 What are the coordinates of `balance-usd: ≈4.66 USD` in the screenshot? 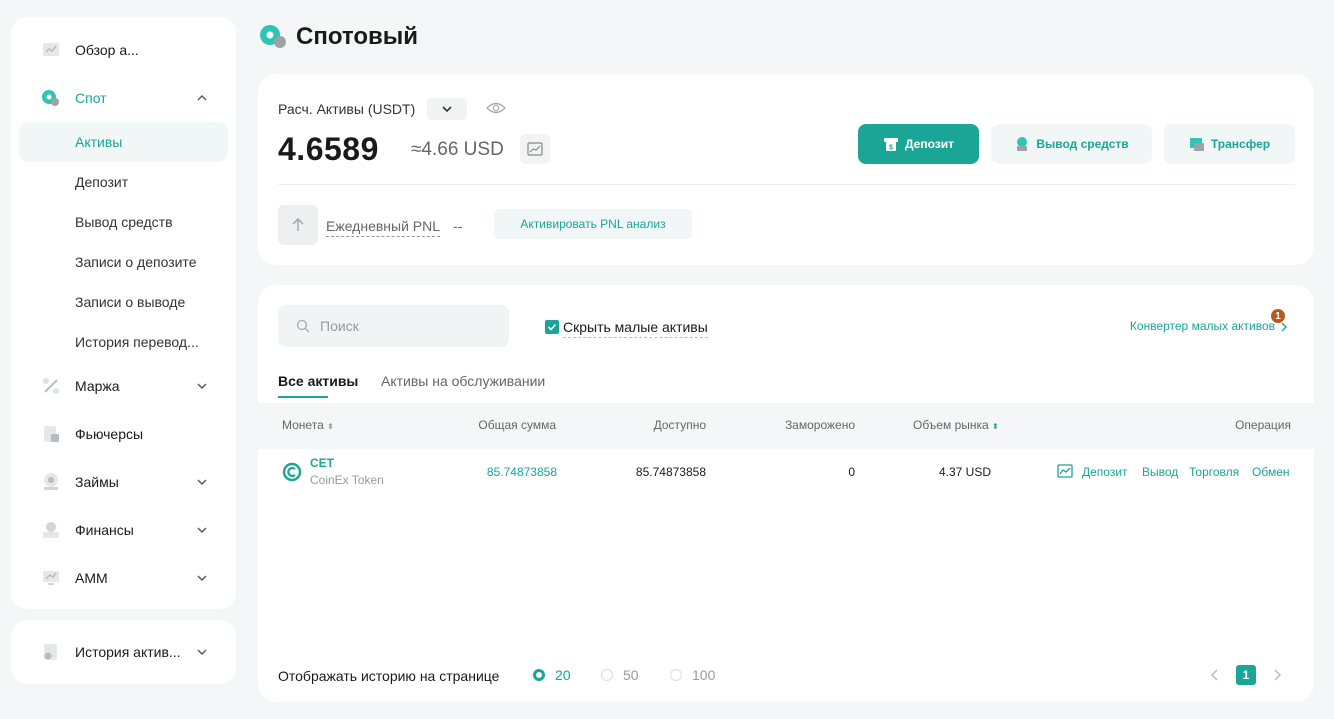 It's located at (457, 149).